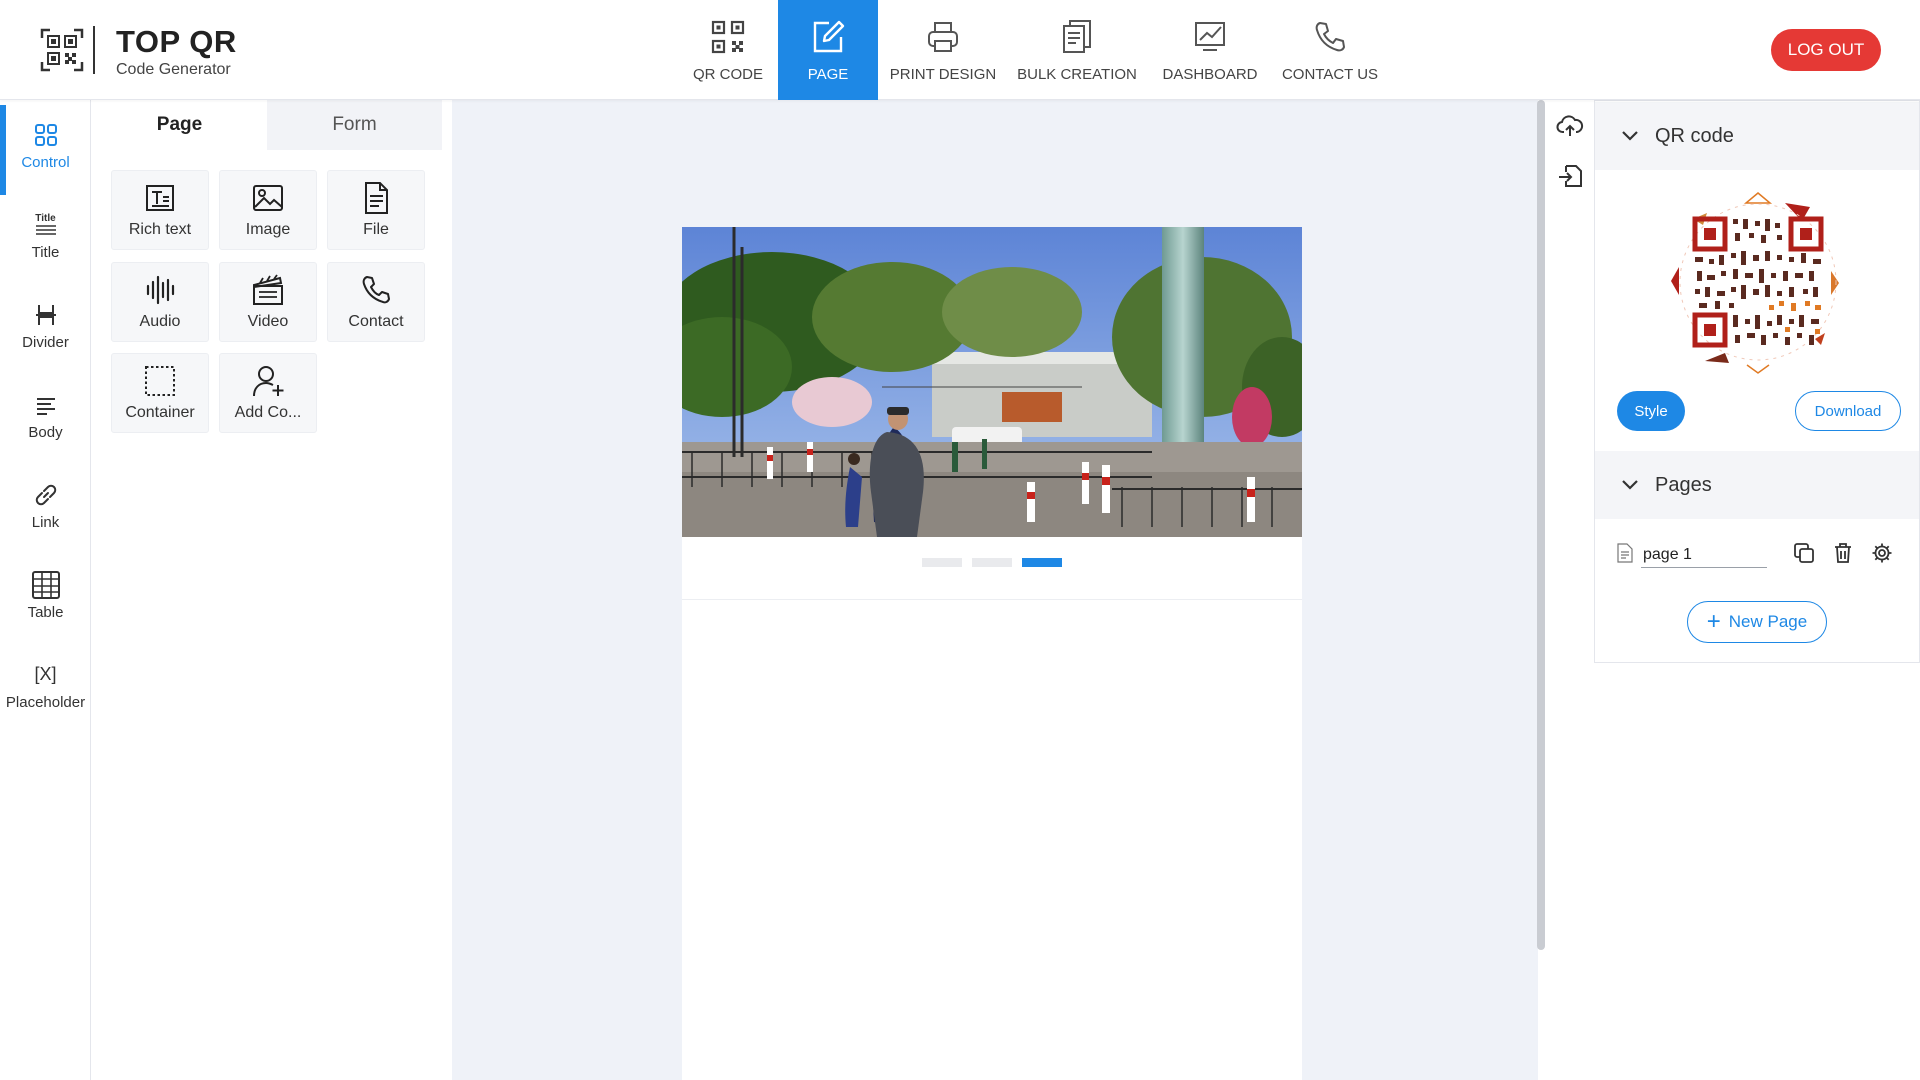  What do you see at coordinates (160, 302) in the screenshot?
I see `tile-audio: Audio` at bounding box center [160, 302].